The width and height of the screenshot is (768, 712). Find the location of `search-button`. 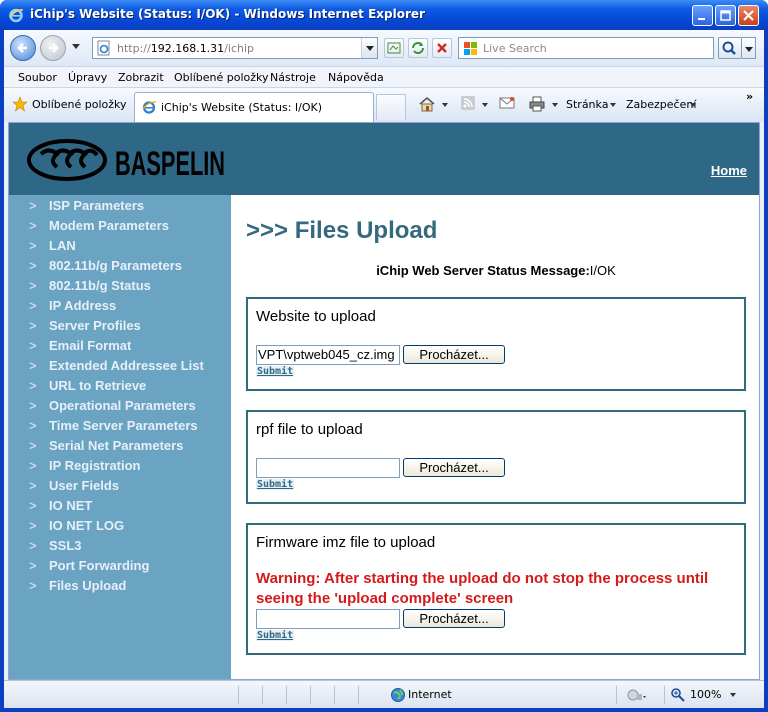

search-button is located at coordinates (730, 48).